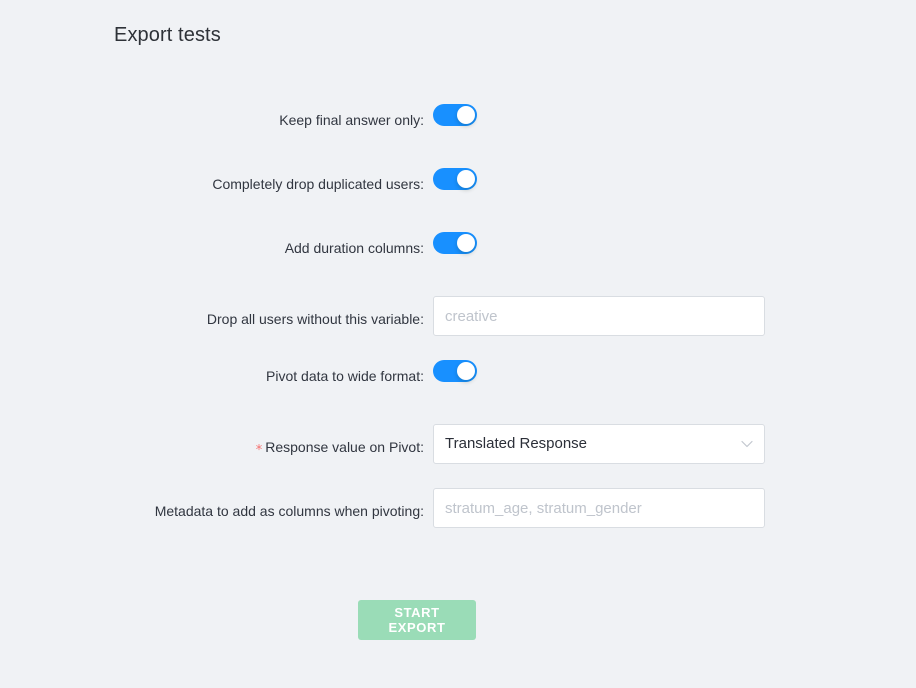  What do you see at coordinates (455, 243) in the screenshot?
I see `toggle-add-duration-columns` at bounding box center [455, 243].